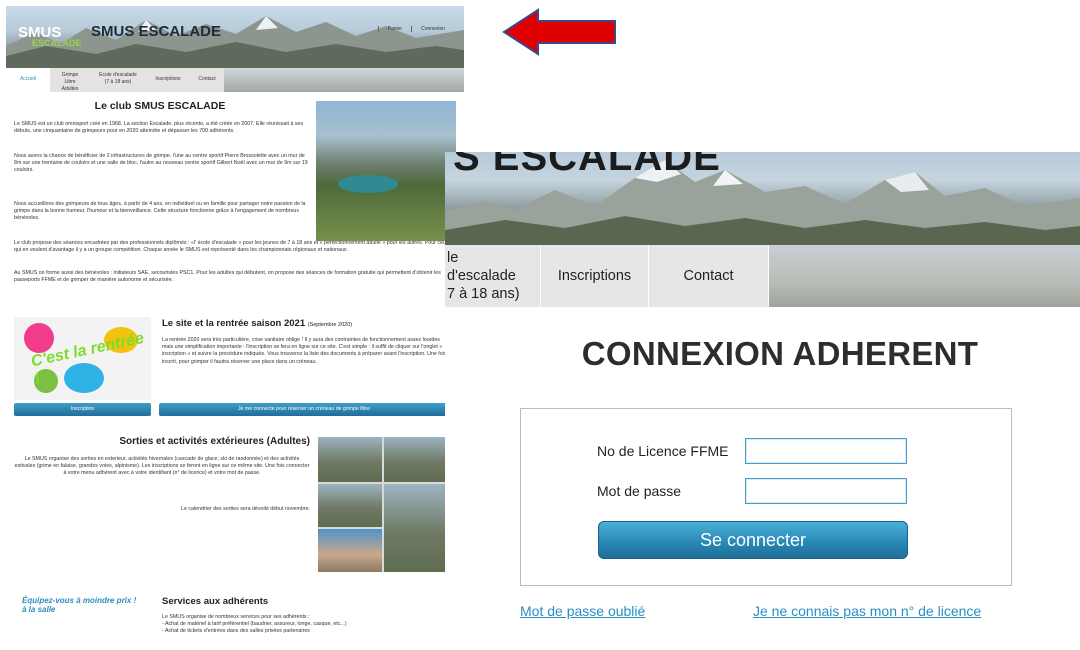  I want to click on zoom-header-banner: S ESCALADE, so click(762, 198).